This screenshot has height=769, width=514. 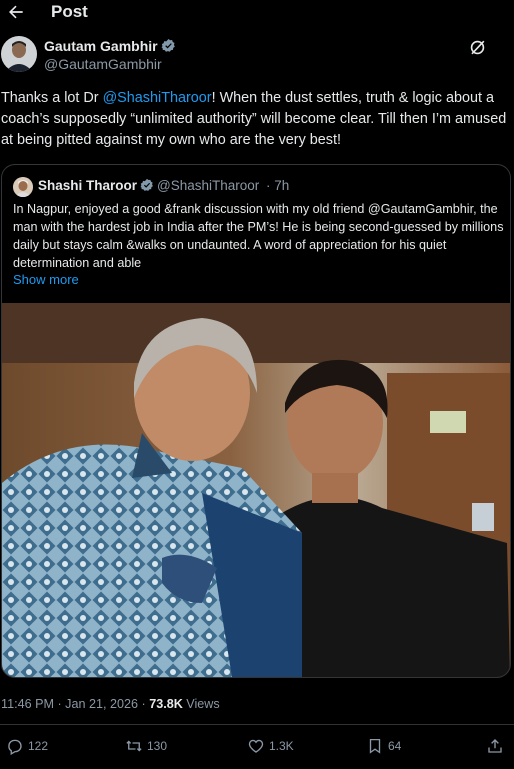 I want to click on heart-icon, so click(x=256, y=746).